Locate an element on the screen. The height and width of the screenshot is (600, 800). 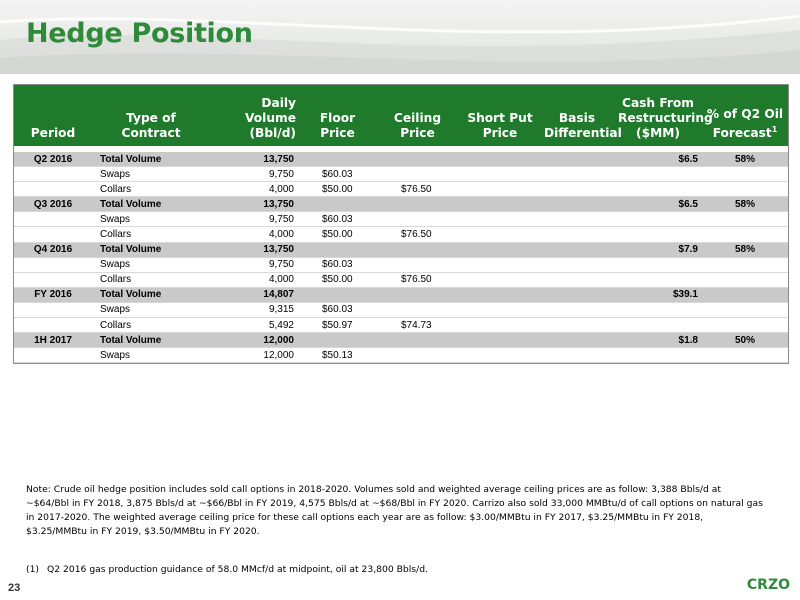
cell-period: 1H 2017 is located at coordinates (53, 340).